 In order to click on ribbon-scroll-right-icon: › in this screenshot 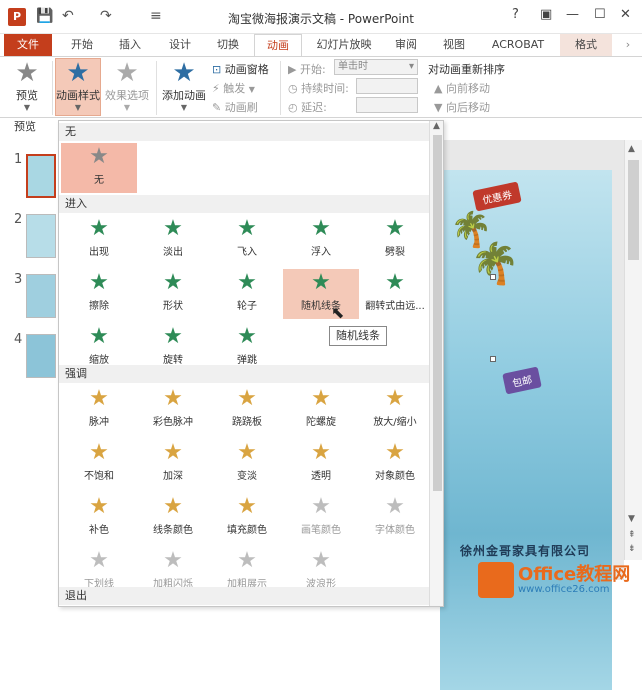, I will do `click(628, 45)`.